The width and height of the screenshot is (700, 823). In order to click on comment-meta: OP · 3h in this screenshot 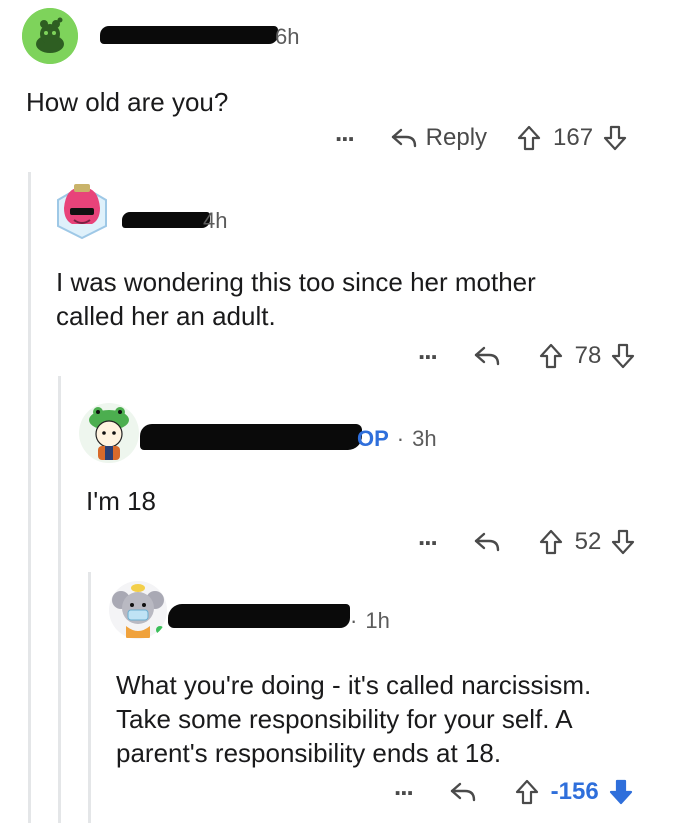, I will do `click(397, 439)`.